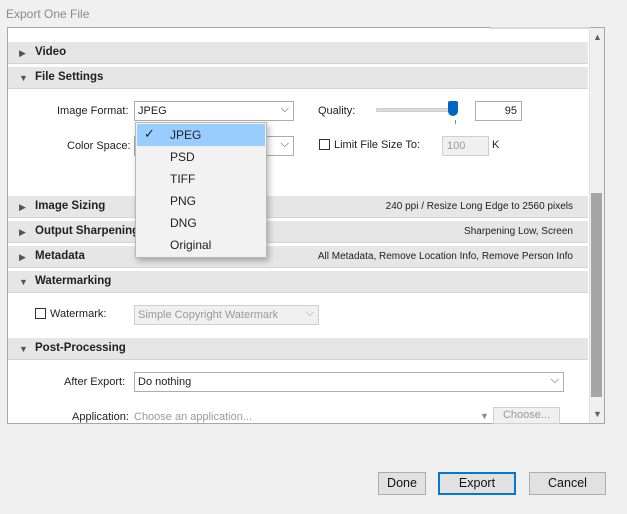 Image resolution: width=627 pixels, height=514 pixels. I want to click on image-format-label: Image Format:, so click(93, 111).